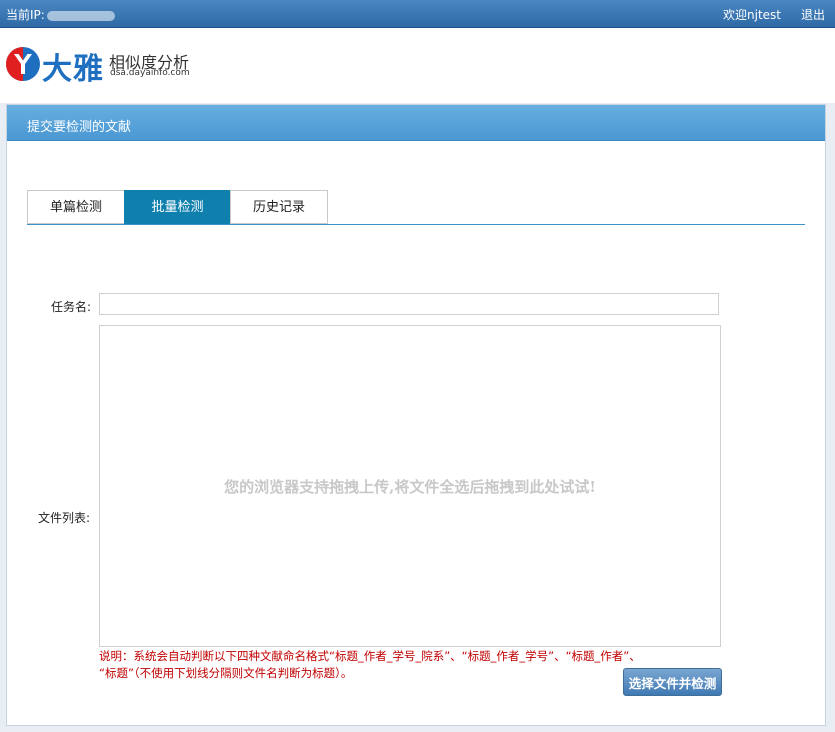  What do you see at coordinates (80, 15) in the screenshot?
I see `ip-redacted` at bounding box center [80, 15].